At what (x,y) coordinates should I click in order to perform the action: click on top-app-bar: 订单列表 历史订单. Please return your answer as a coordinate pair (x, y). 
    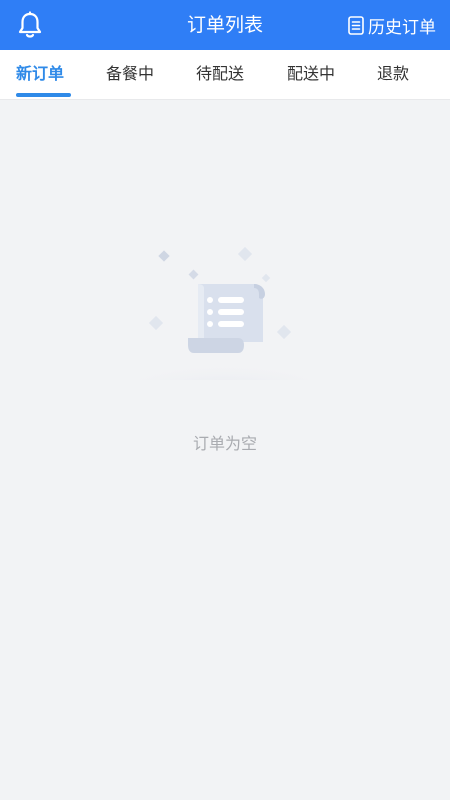
    Looking at the image, I should click on (225, 25).